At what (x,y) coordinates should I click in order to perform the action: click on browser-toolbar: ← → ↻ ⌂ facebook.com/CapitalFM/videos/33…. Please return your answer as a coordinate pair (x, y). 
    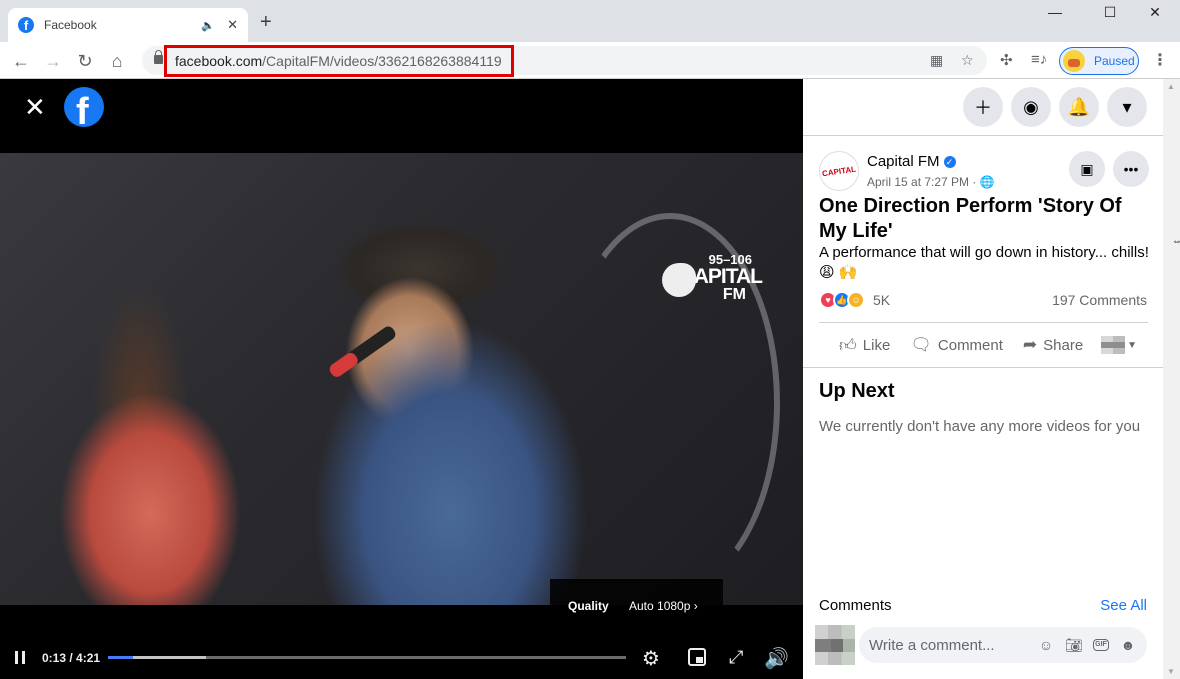
    Looking at the image, I should click on (590, 60).